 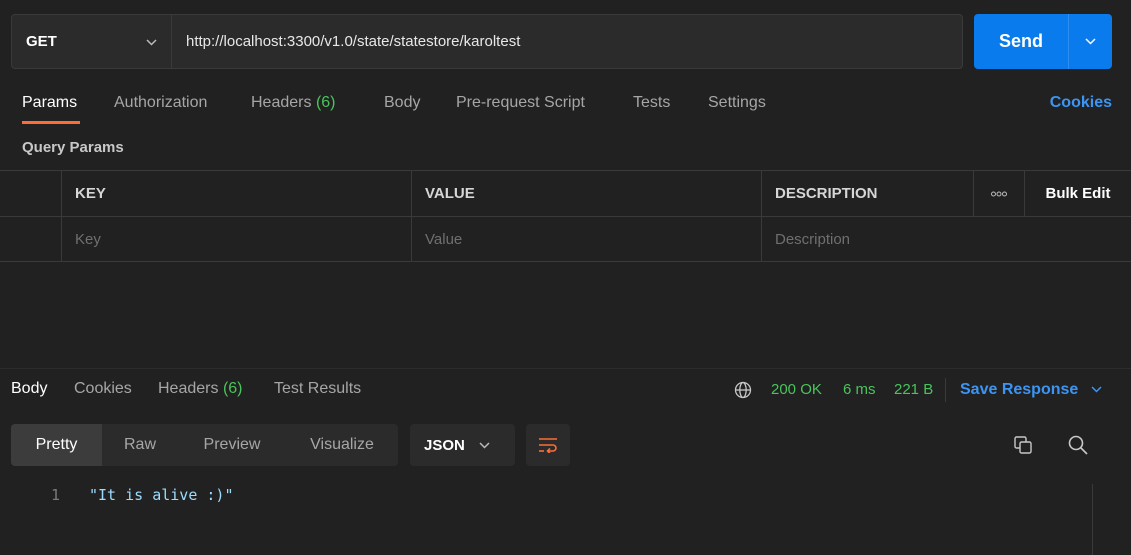 I want to click on wrap-lines-icon, so click(x=548, y=445).